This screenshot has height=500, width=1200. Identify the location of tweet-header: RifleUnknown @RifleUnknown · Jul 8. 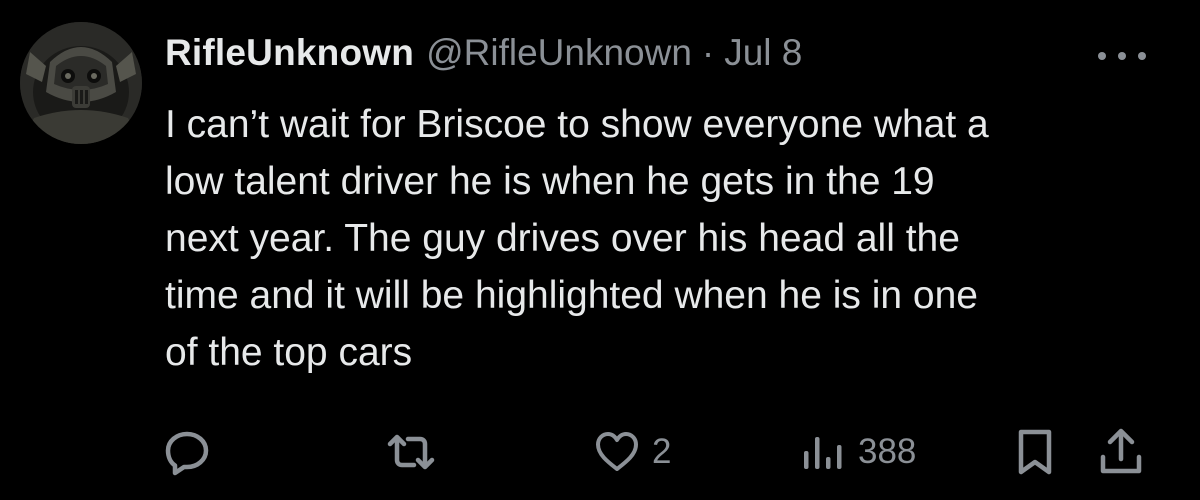
(483, 57).